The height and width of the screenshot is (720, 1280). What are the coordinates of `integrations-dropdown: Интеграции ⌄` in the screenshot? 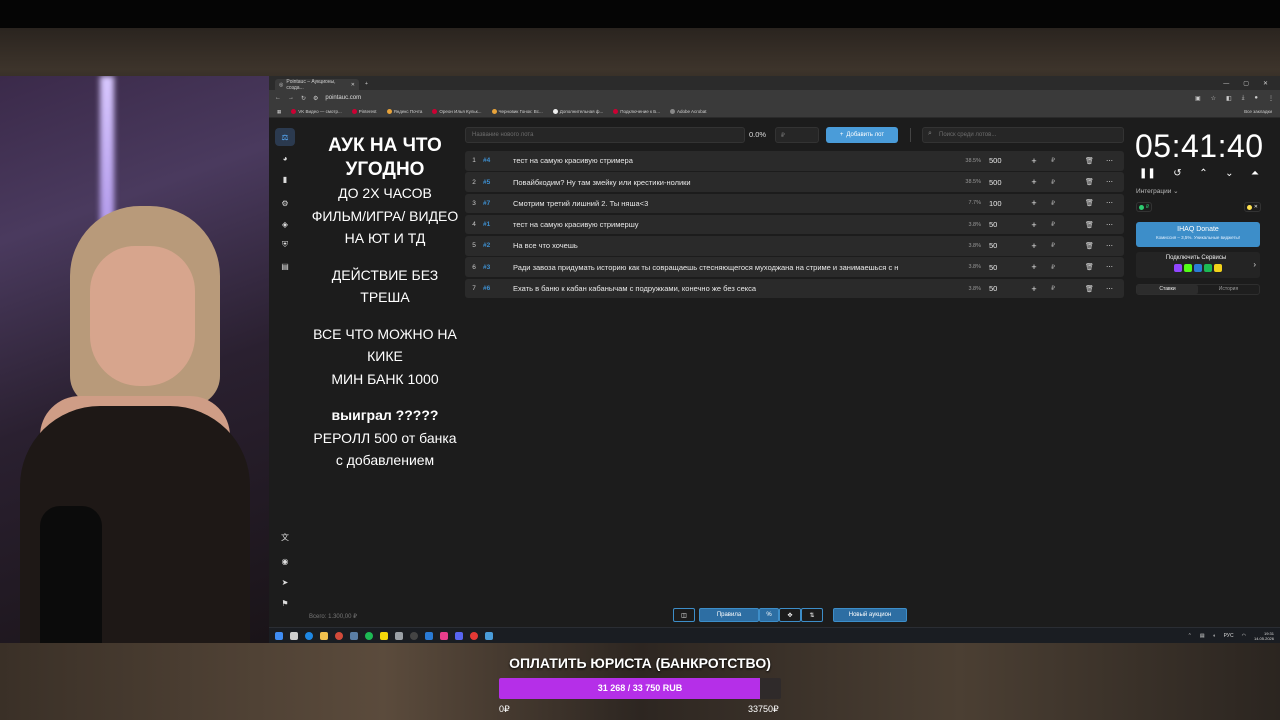 It's located at (1157, 191).